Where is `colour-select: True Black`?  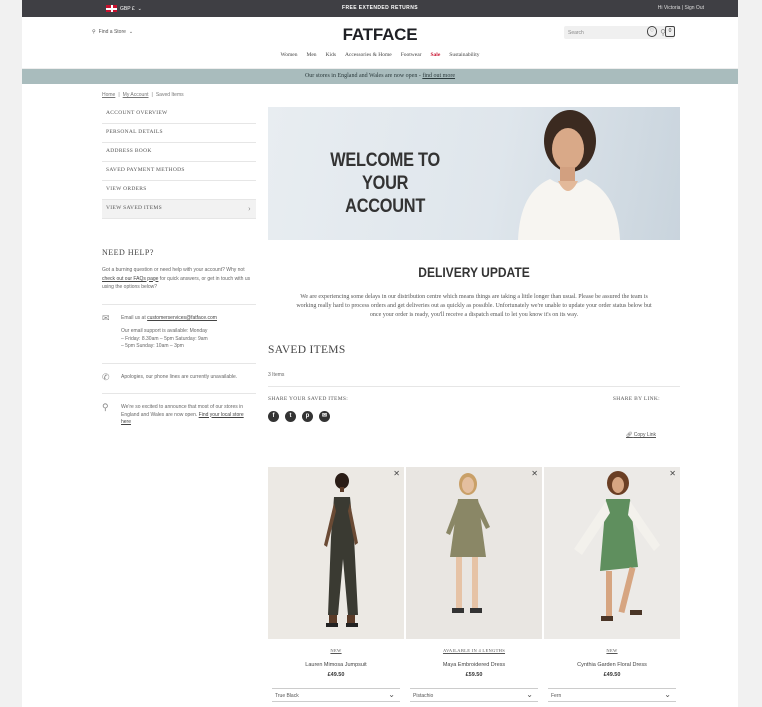 colour-select: True Black is located at coordinates (336, 695).